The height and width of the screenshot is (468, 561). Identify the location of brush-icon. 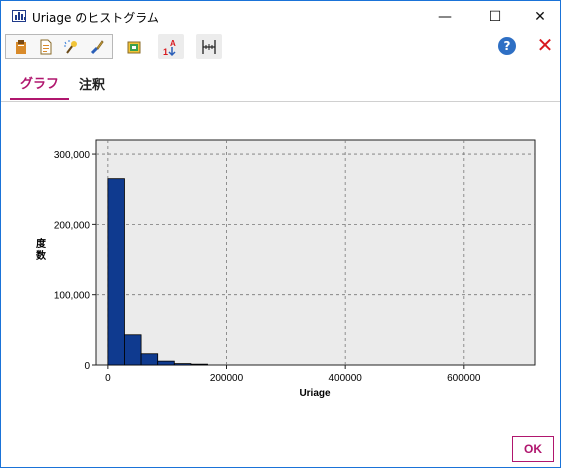
(97, 47).